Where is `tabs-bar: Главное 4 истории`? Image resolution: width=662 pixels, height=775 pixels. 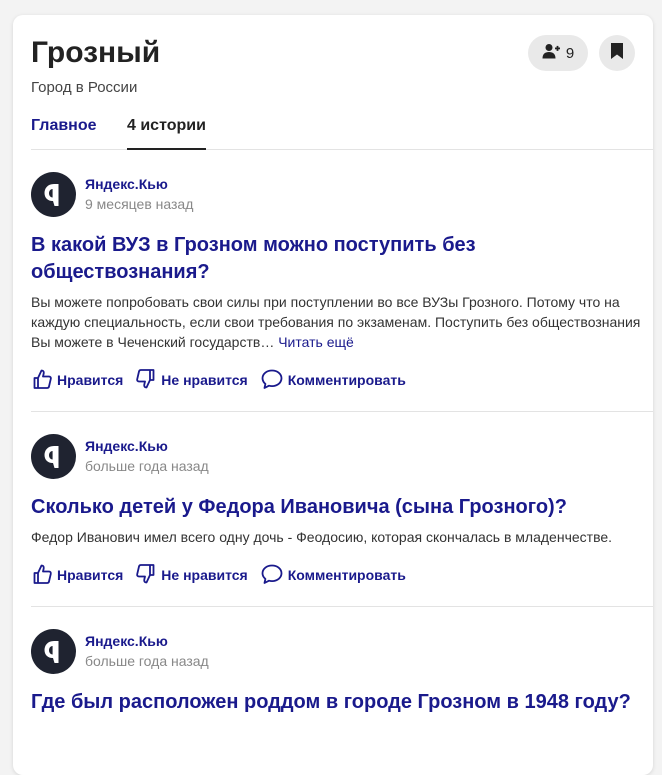
tabs-bar: Главное 4 истории is located at coordinates (342, 133).